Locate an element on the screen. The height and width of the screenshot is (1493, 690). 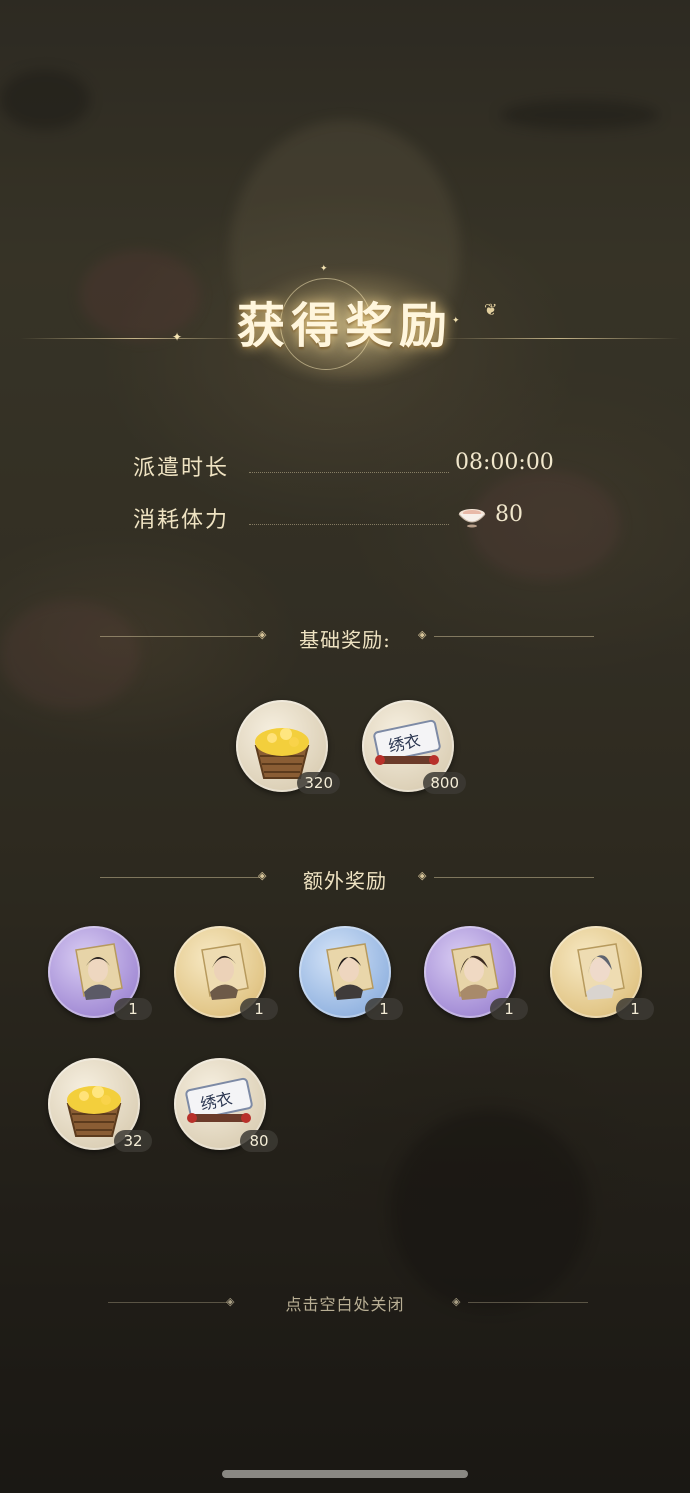
reward-item-portrait-3: 1 is located at coordinates (351, 973).